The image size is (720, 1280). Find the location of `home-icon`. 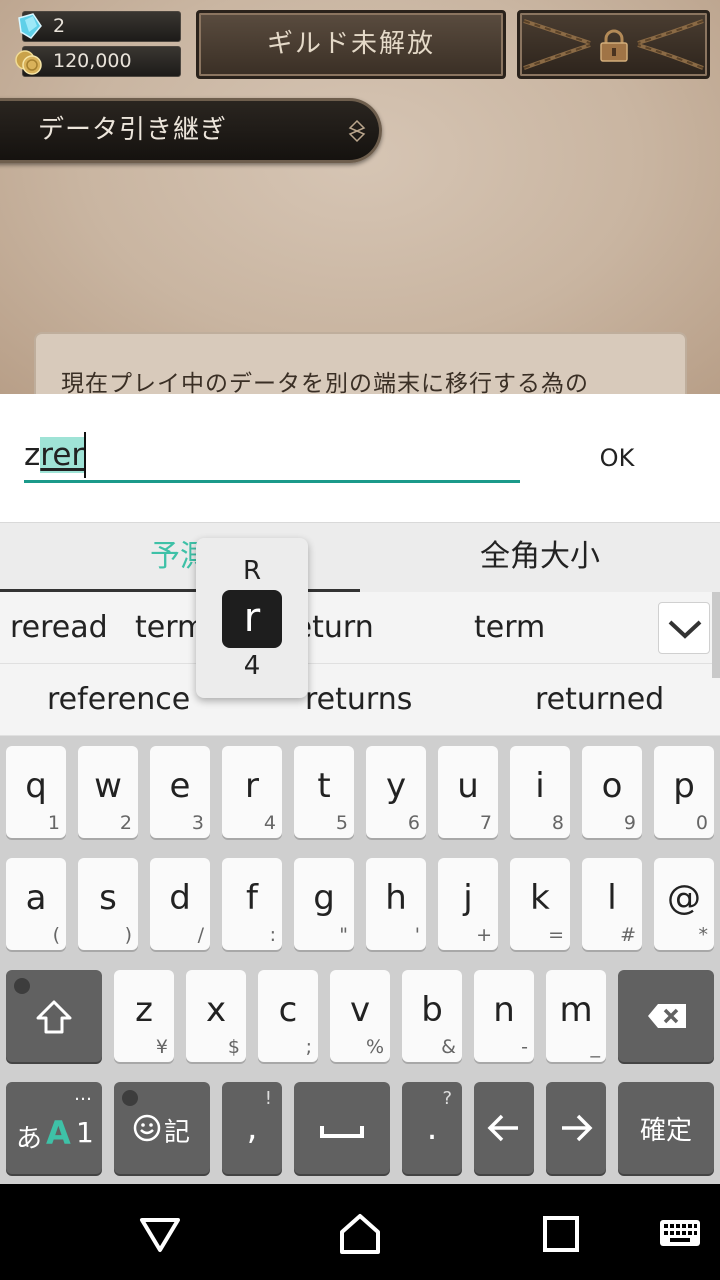

home-icon is located at coordinates (360, 1234).